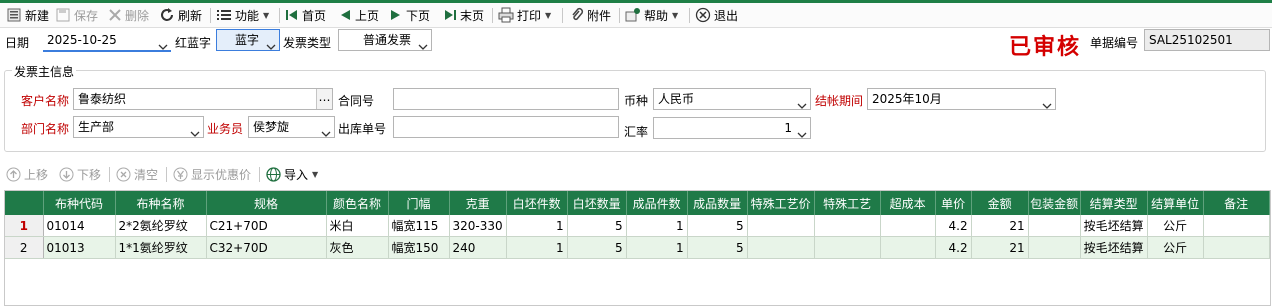  What do you see at coordinates (385, 40) in the screenshot?
I see `invoice-type-select: 普通发票` at bounding box center [385, 40].